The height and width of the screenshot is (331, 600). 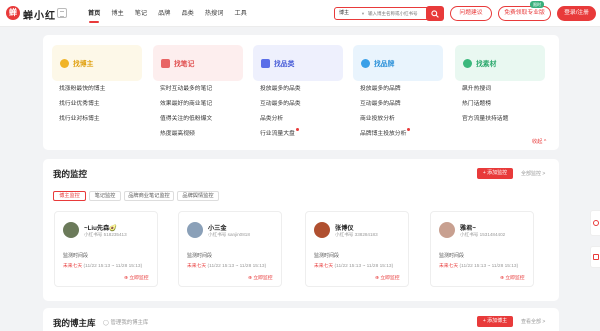 I want to click on headset-icon, so click(x=596, y=223).